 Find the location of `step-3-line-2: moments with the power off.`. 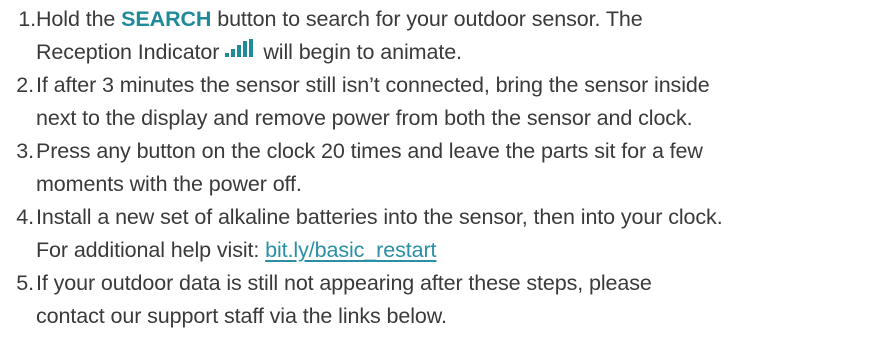

step-3-line-2: moments with the power off. is located at coordinates (169, 184).